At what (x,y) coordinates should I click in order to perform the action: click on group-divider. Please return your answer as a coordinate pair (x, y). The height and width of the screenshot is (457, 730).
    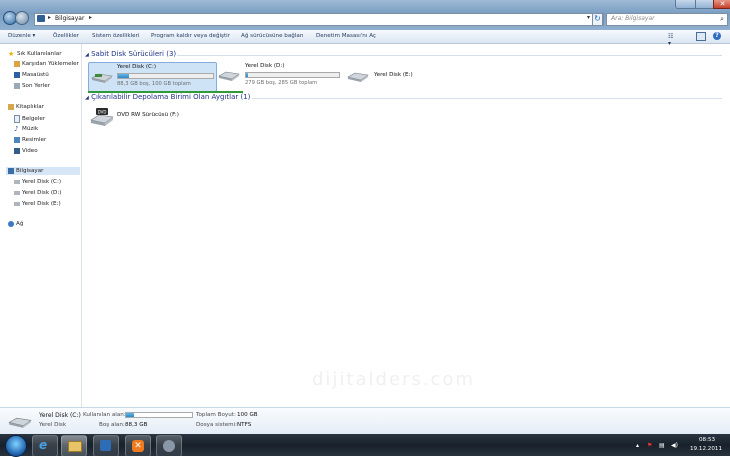
    Looking at the image, I should click on (449, 55).